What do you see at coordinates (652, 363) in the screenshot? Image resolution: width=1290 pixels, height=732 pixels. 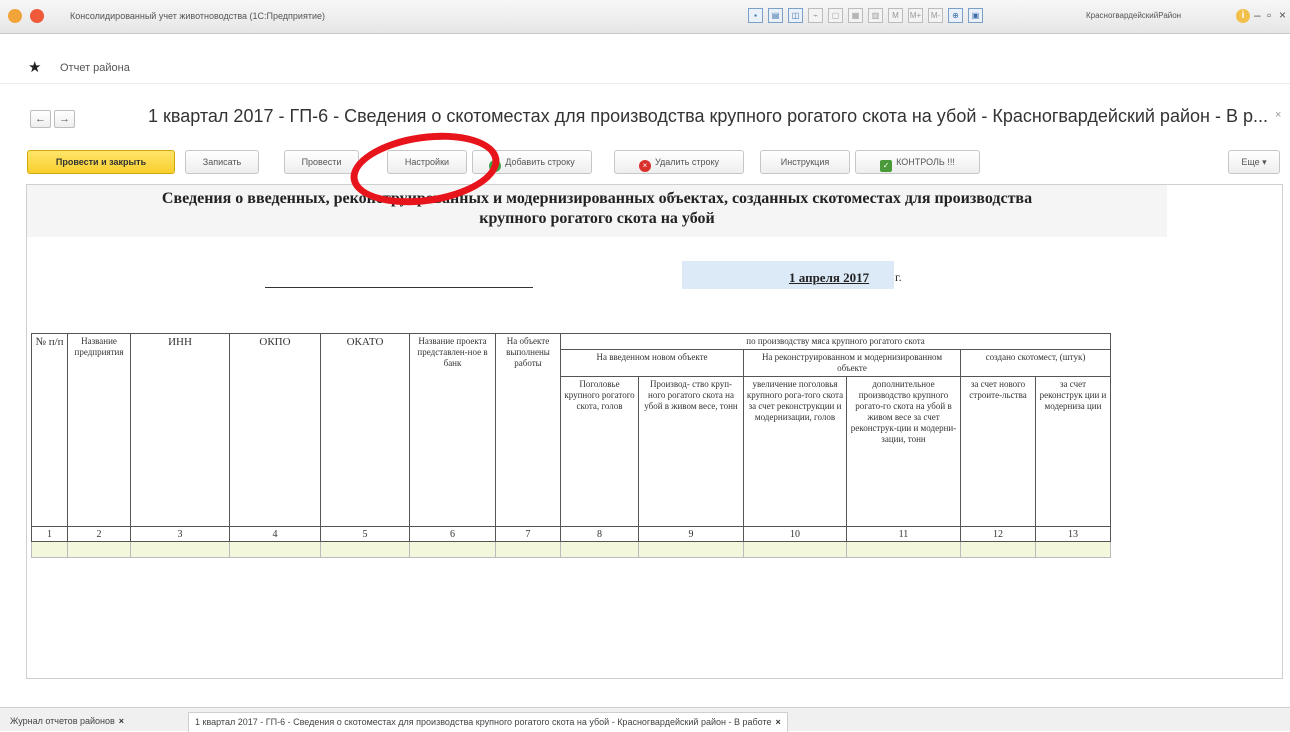 I see `header-group-new: На введенном новом объекте` at bounding box center [652, 363].